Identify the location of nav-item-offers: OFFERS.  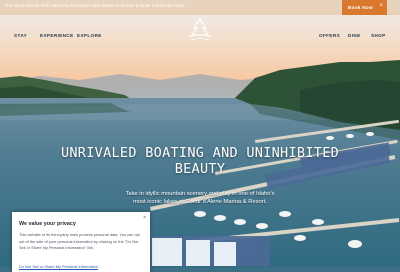
(329, 35).